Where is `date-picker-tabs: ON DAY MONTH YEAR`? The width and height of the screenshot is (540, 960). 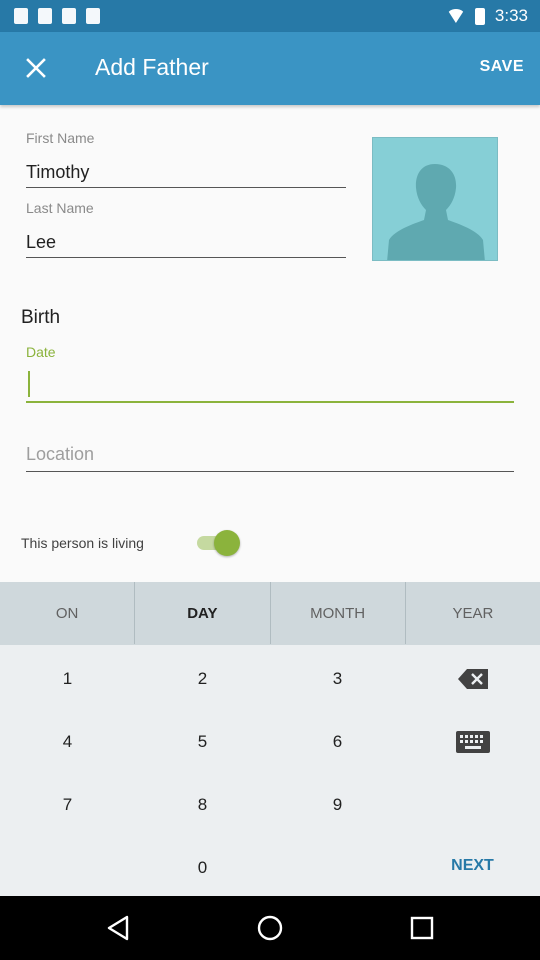
date-picker-tabs: ON DAY MONTH YEAR is located at coordinates (270, 613).